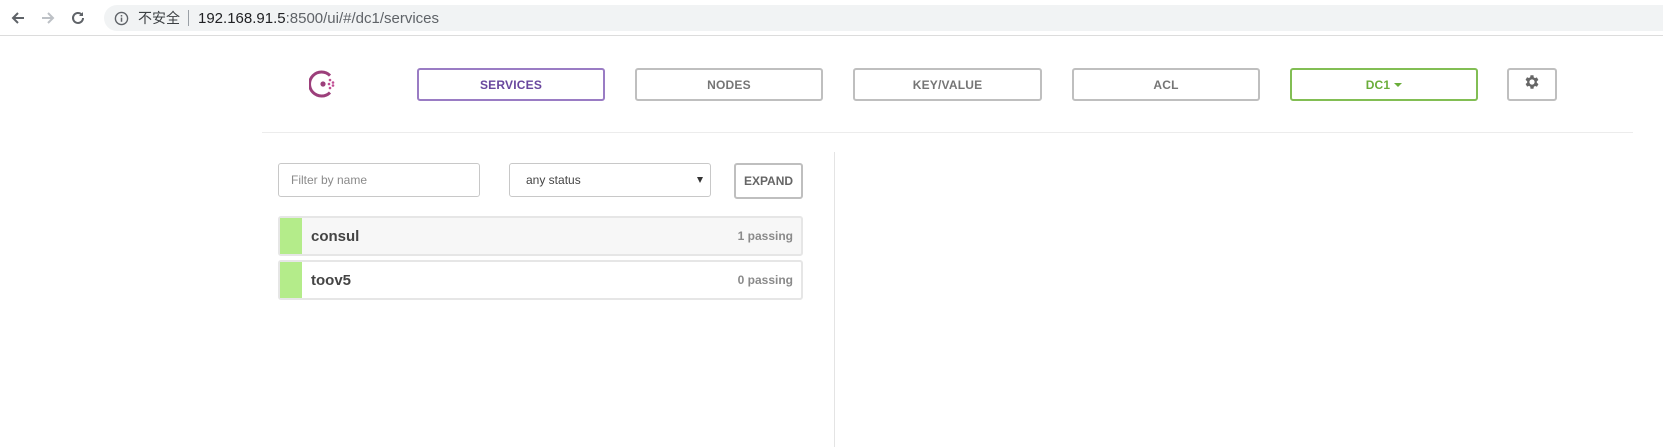  I want to click on back-arrow-icon, so click(18, 18).